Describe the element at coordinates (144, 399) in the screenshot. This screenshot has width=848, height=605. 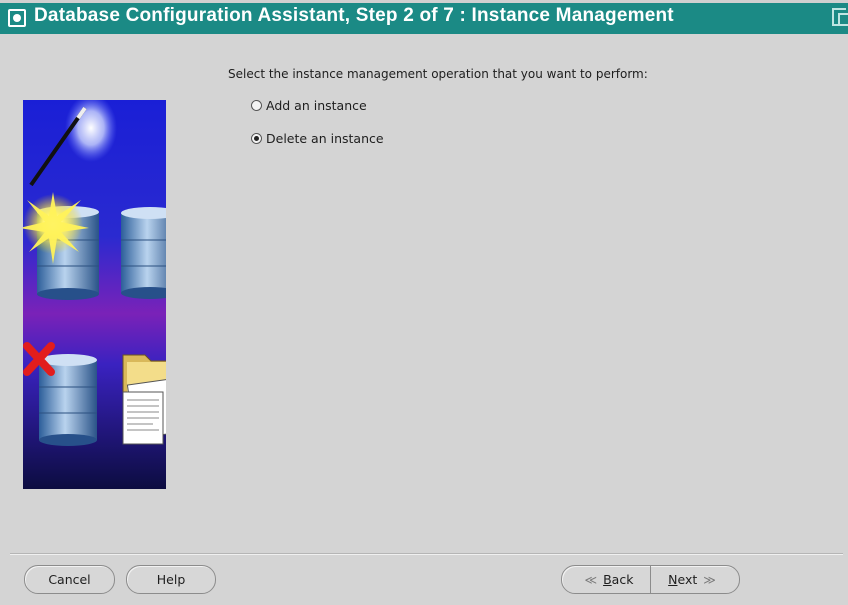
I see `folder-icon` at that location.